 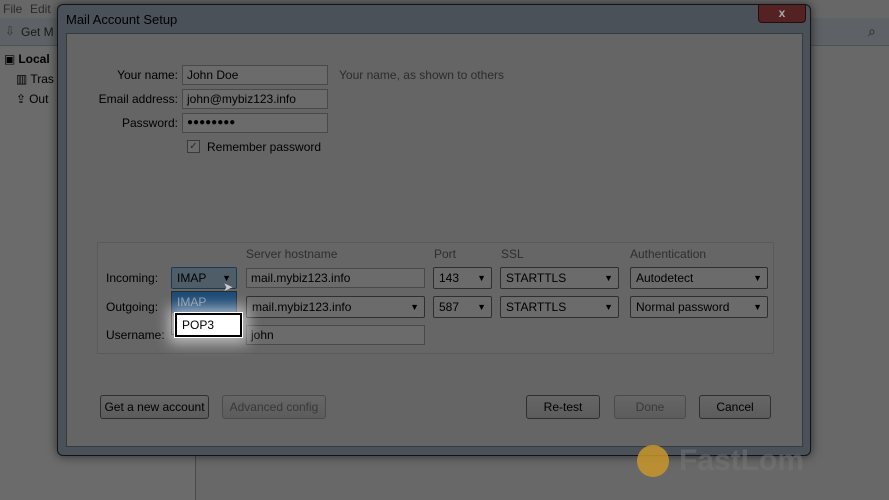 I want to click on username-label: Username:, so click(x=135, y=335).